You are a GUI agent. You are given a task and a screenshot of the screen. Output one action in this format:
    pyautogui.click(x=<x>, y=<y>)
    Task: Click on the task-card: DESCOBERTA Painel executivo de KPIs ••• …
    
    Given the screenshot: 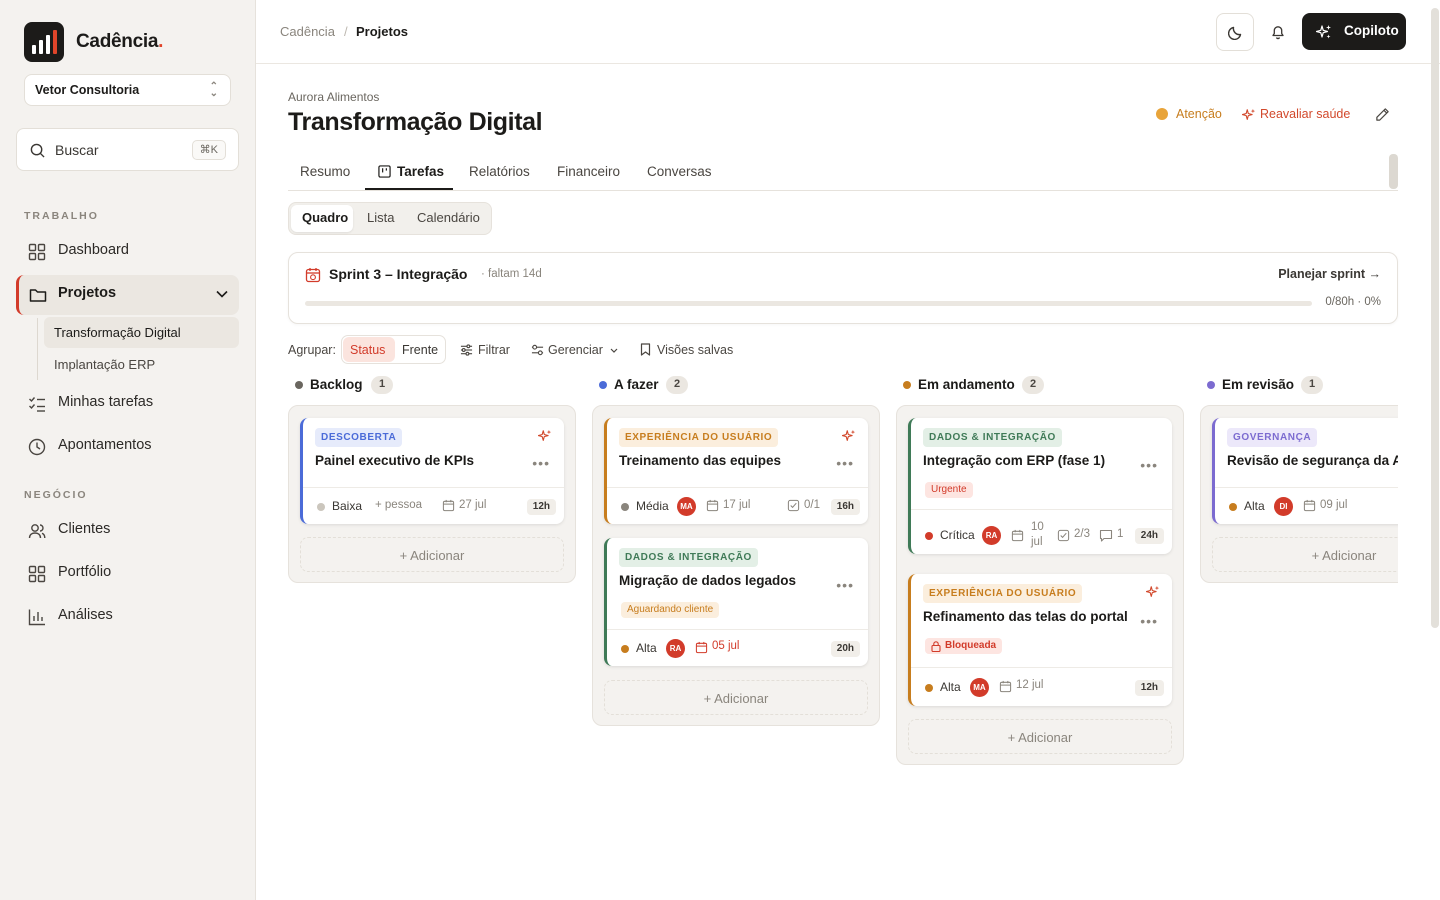 What is the action you would take?
    pyautogui.click(x=432, y=471)
    